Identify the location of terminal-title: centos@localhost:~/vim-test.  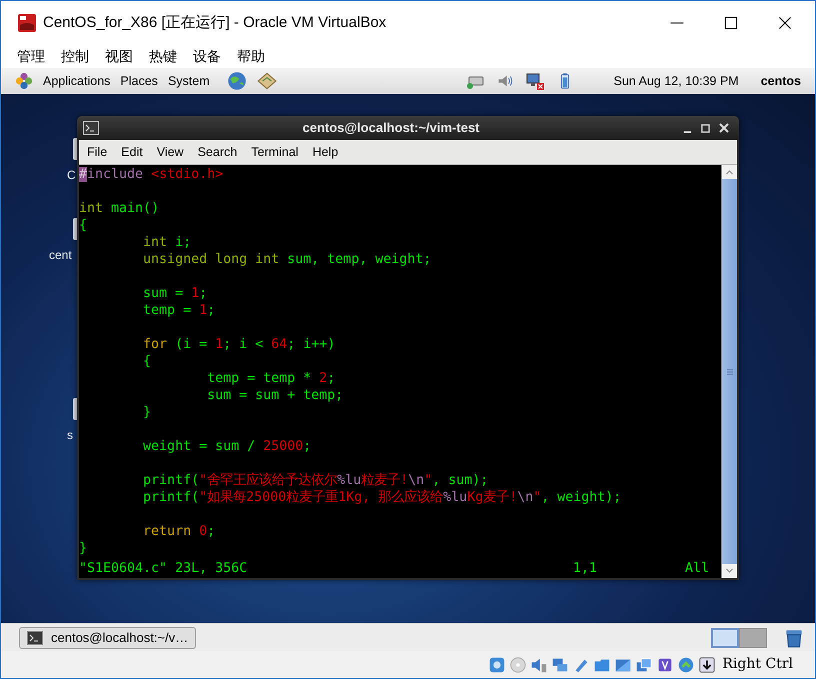
(391, 128).